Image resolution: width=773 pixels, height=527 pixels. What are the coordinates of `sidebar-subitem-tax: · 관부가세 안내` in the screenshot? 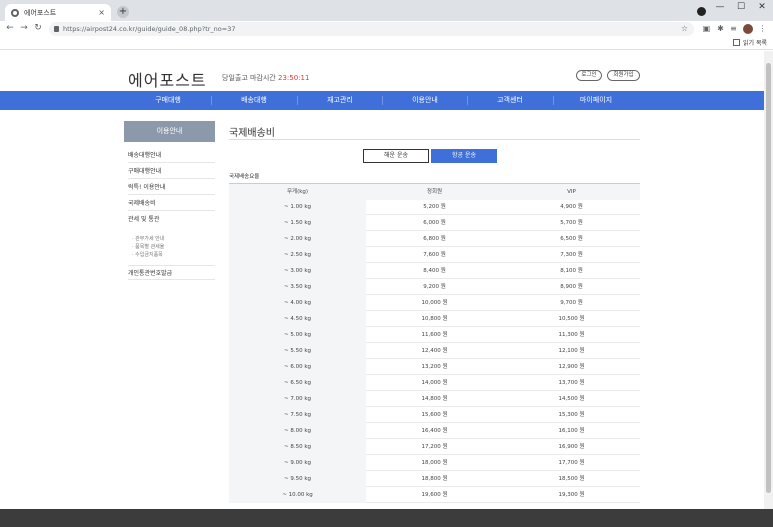 It's located at (148, 238).